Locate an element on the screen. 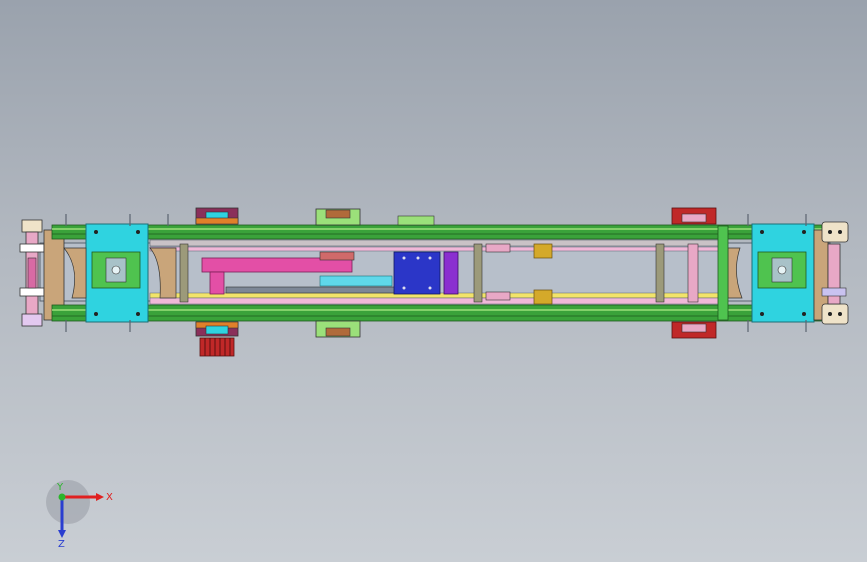 The image size is (867, 562). triad-x-arrow-icon is located at coordinates (100, 497).